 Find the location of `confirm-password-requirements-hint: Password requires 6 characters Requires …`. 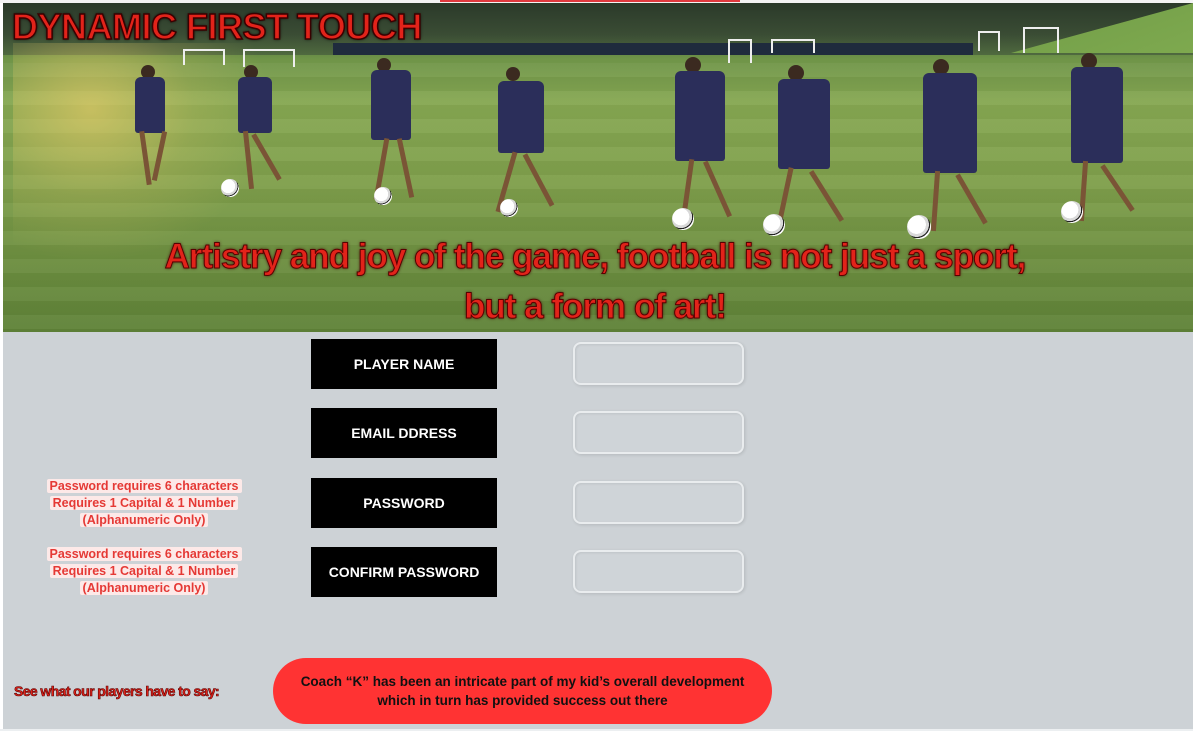

confirm-password-requirements-hint: Password requires 6 characters Requires … is located at coordinates (144, 571).